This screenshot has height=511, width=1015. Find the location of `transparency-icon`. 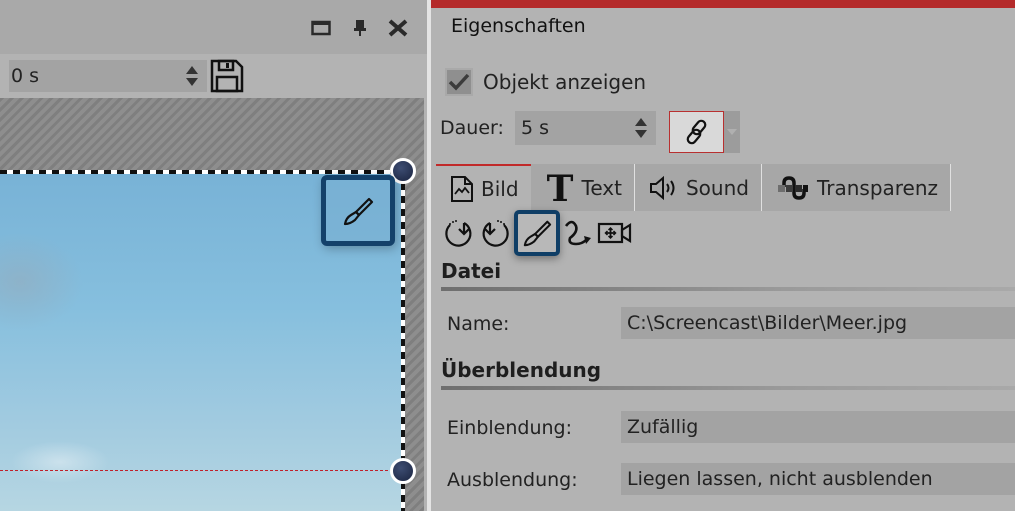

transparency-icon is located at coordinates (792, 187).